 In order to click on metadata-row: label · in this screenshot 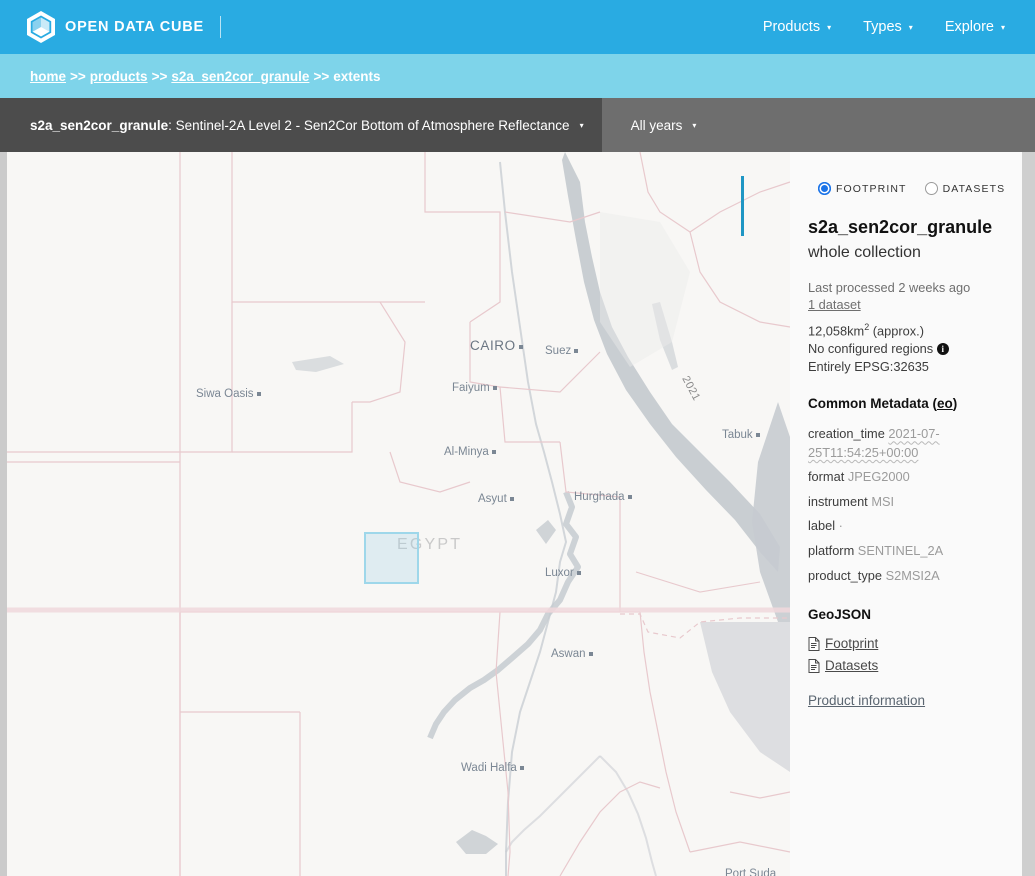, I will do `click(915, 526)`.